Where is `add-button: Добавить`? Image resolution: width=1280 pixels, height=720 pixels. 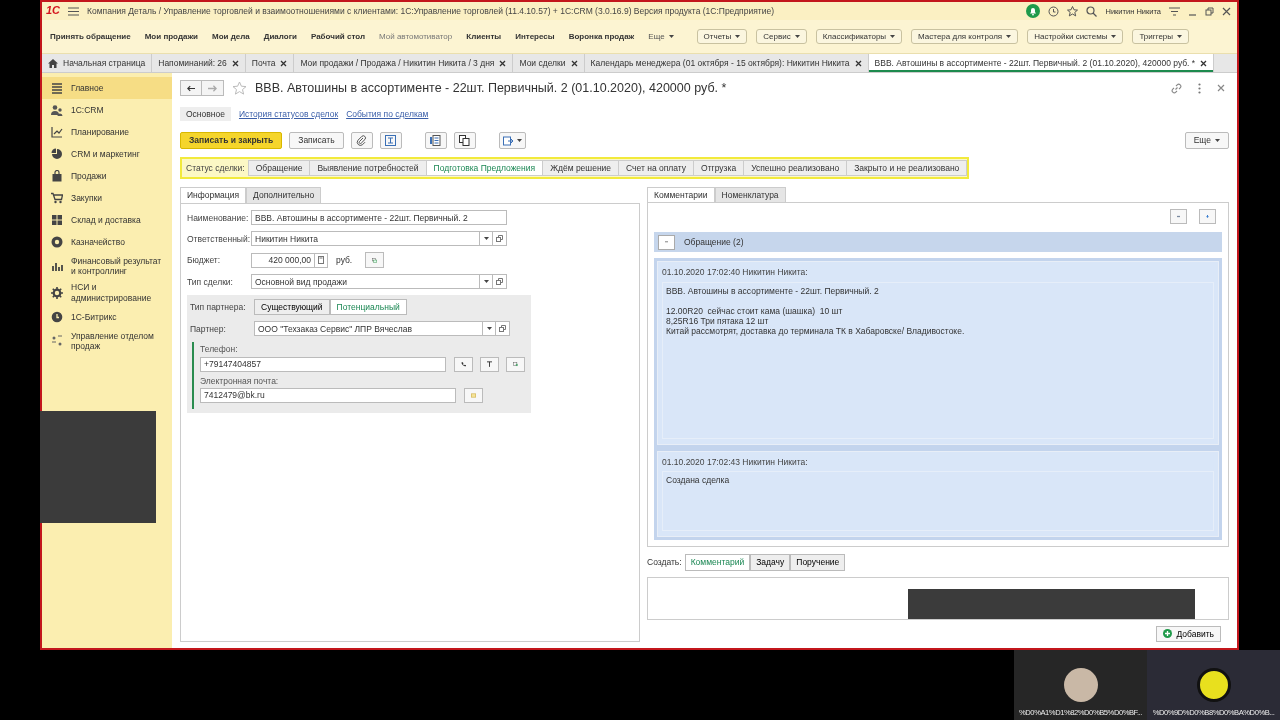
add-button: Добавить is located at coordinates (1188, 633).